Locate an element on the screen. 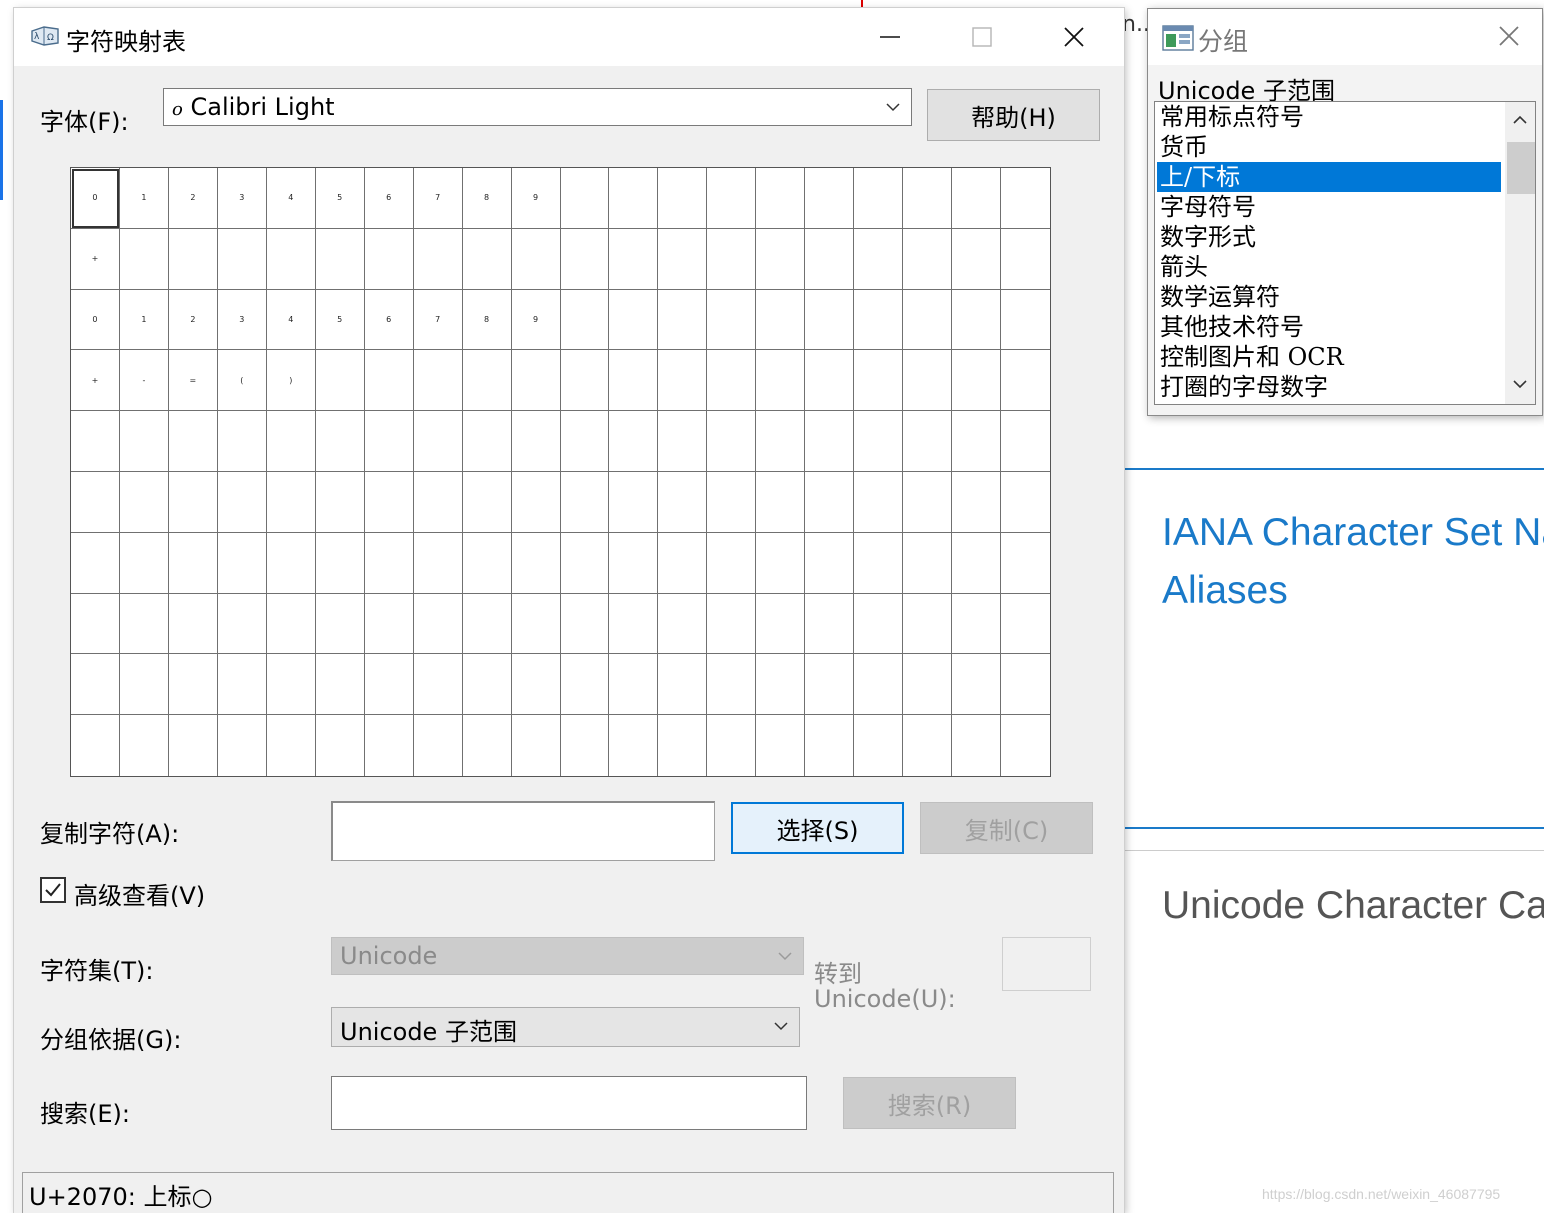 The height and width of the screenshot is (1213, 1544). goto-unicode-input is located at coordinates (1046, 964).